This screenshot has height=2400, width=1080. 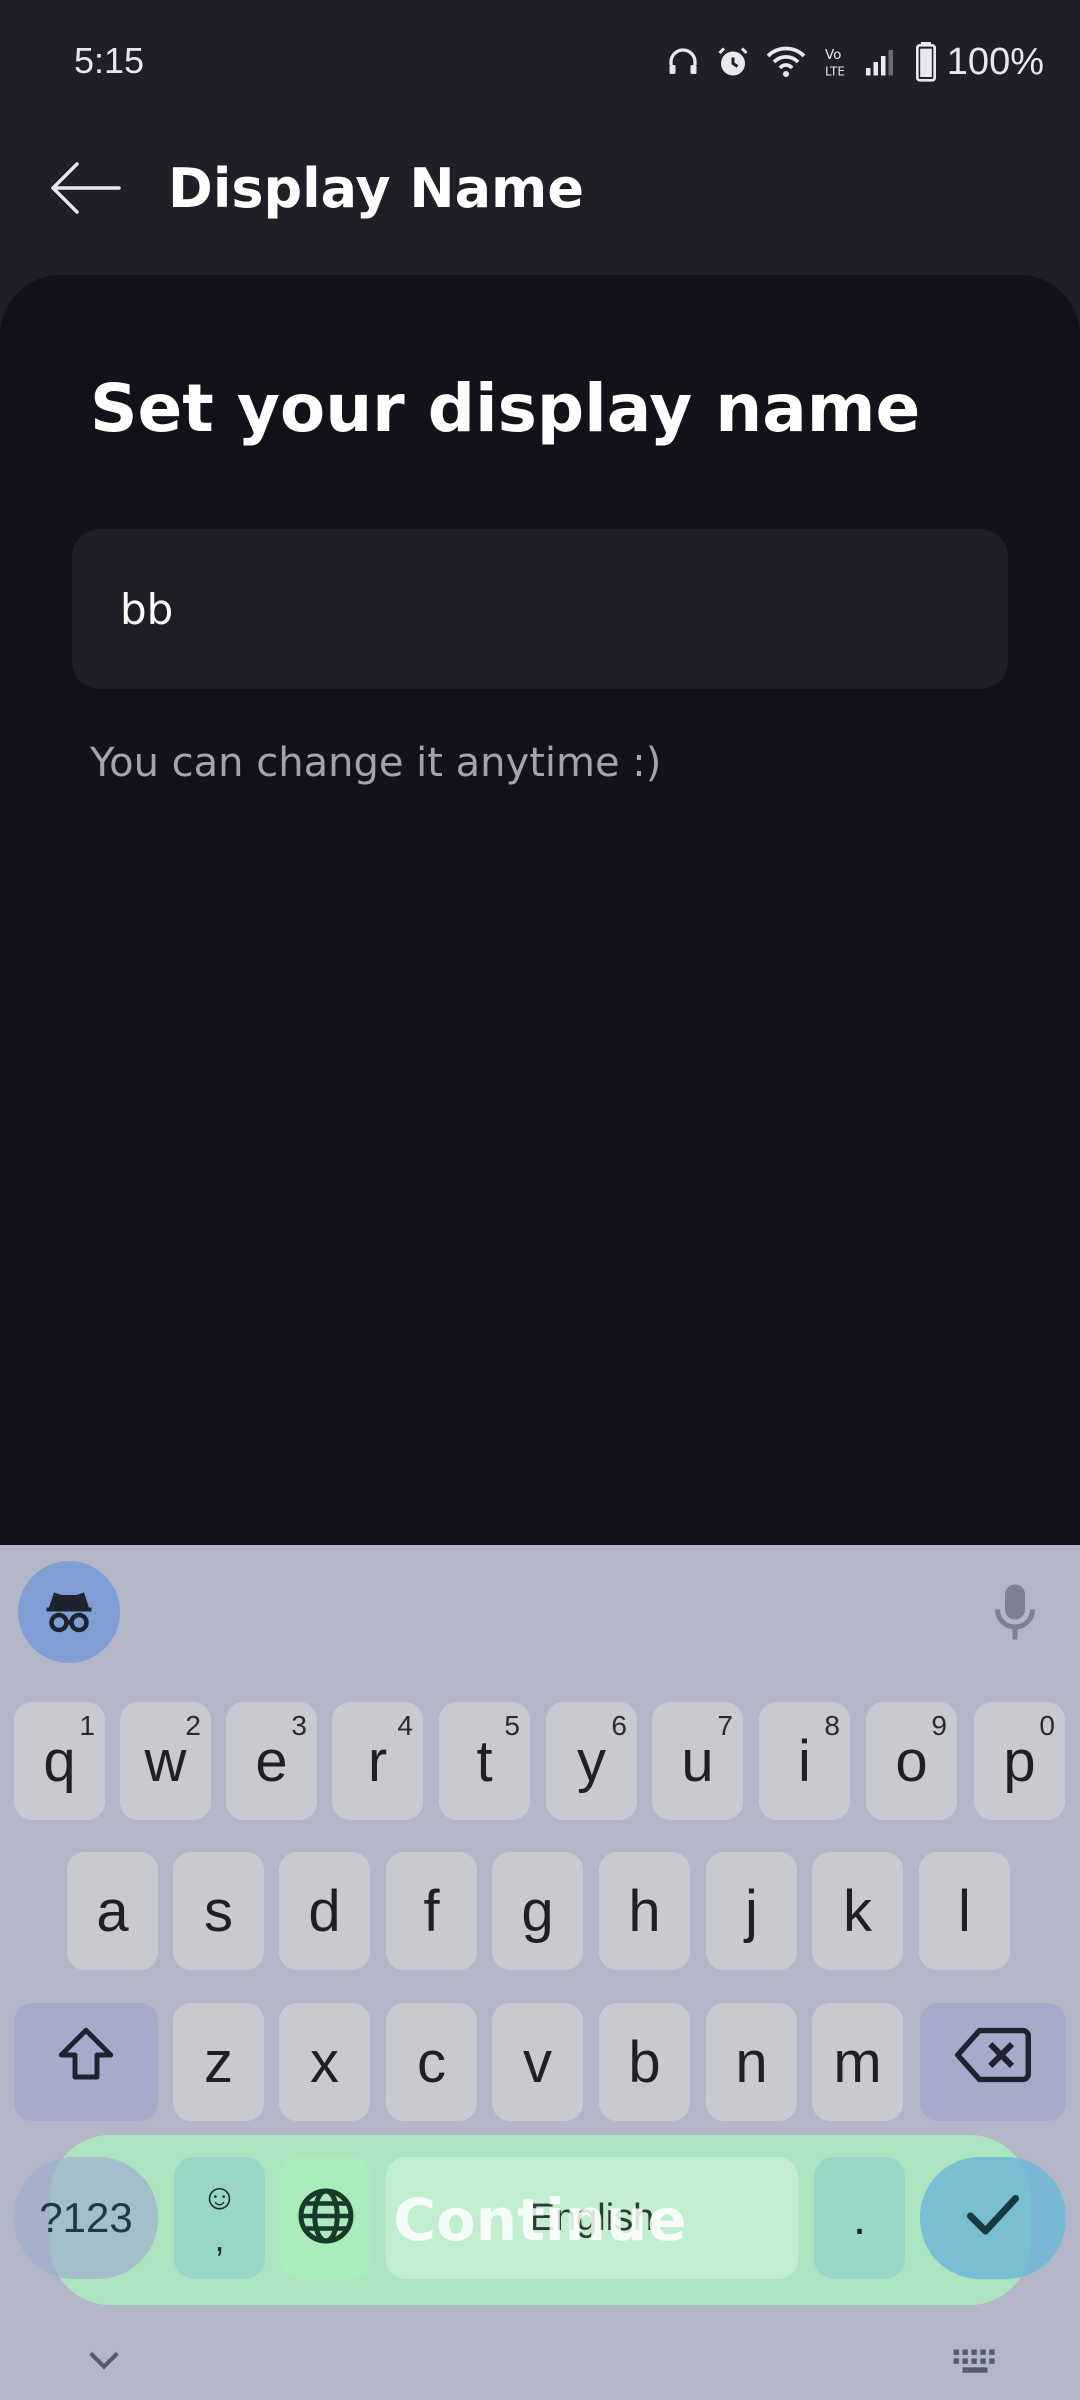 I want to click on key-g: g, so click(x=537, y=1911).